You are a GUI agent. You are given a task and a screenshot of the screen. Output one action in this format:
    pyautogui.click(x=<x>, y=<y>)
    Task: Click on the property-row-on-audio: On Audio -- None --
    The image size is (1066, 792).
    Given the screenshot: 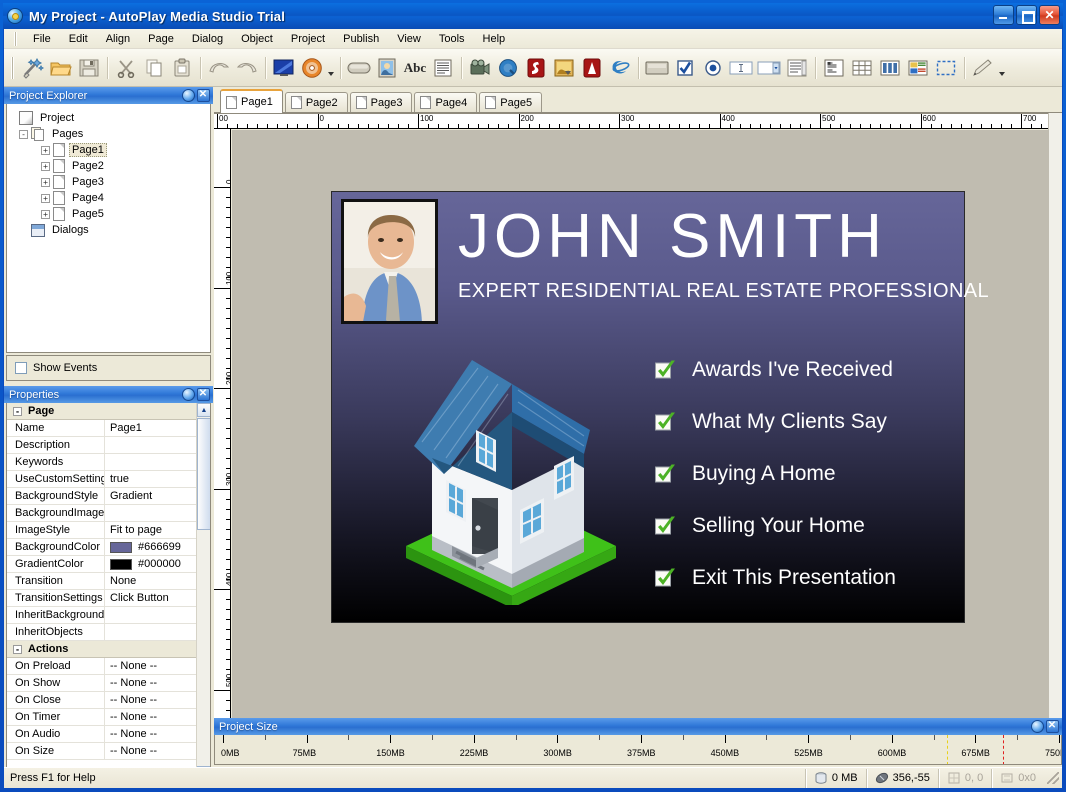 What is the action you would take?
    pyautogui.click(x=108, y=734)
    